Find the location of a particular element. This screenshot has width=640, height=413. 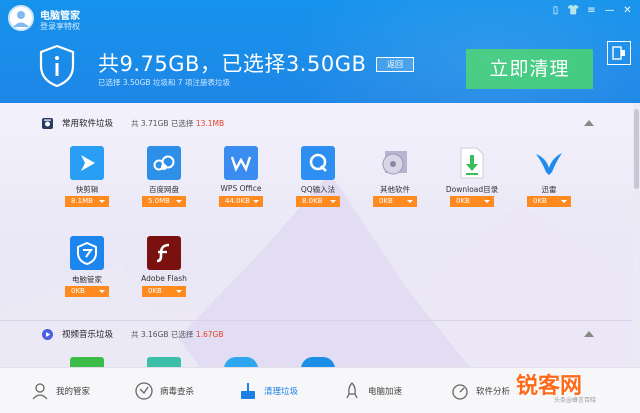

shirt-icon: 👕 is located at coordinates (573, 10).